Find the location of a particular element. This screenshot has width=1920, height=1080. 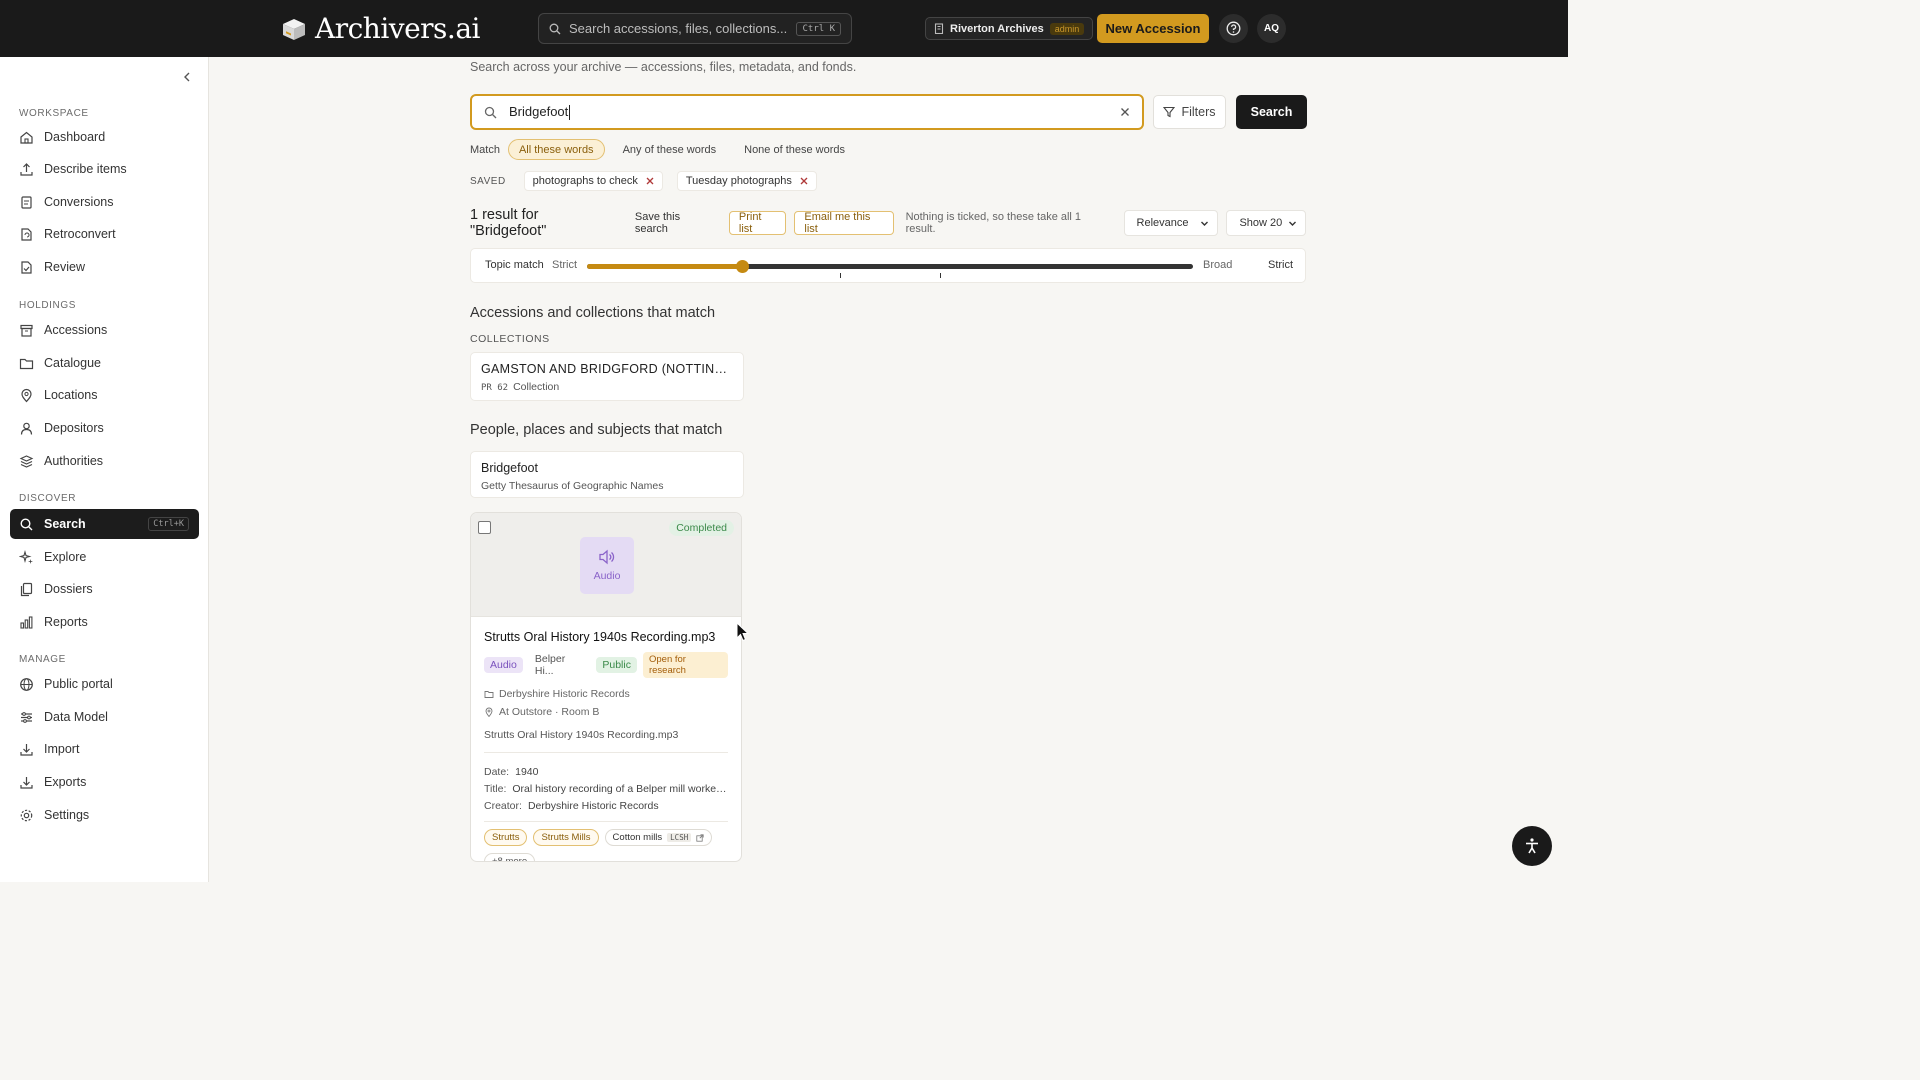

access-tag: Open for research is located at coordinates (685, 665).